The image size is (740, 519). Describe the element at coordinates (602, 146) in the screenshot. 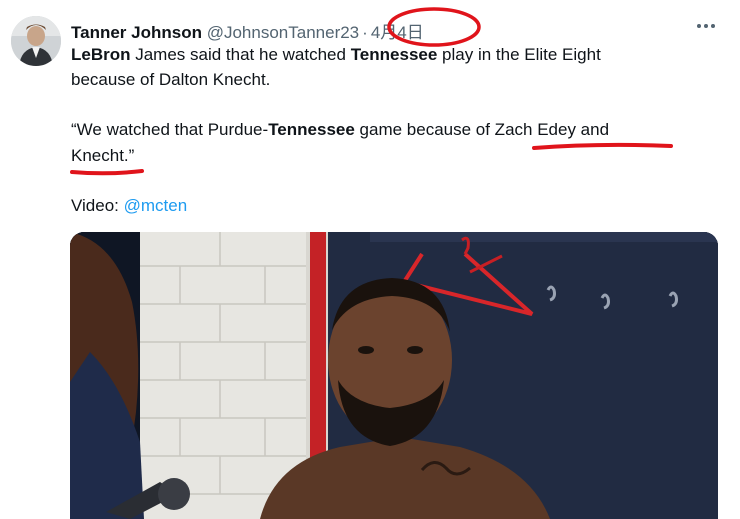

I see `red-underline-annotation` at that location.